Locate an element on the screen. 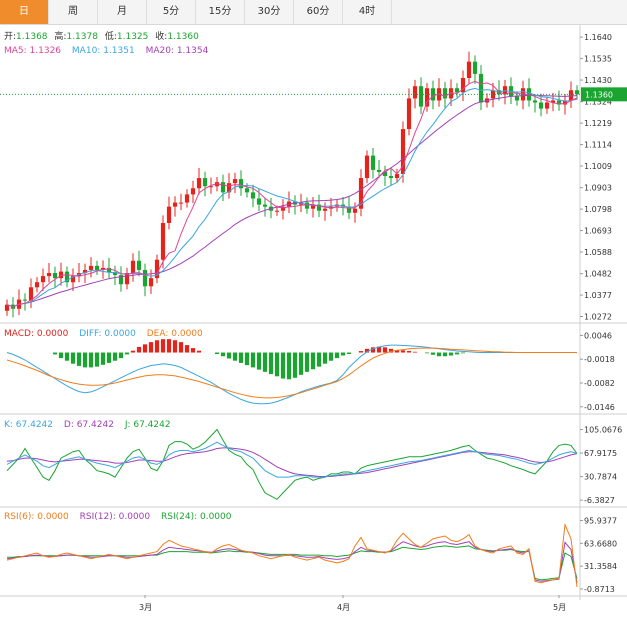  price-tick-label: 1.1009 is located at coordinates (598, 166).